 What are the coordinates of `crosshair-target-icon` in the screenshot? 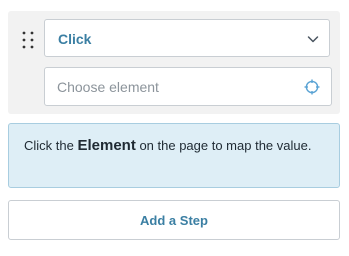 It's located at (312, 87).